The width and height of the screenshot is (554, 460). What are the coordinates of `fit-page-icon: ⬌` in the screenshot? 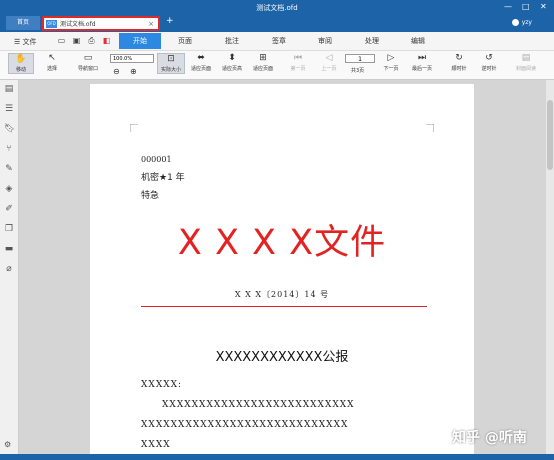 It's located at (201, 58).